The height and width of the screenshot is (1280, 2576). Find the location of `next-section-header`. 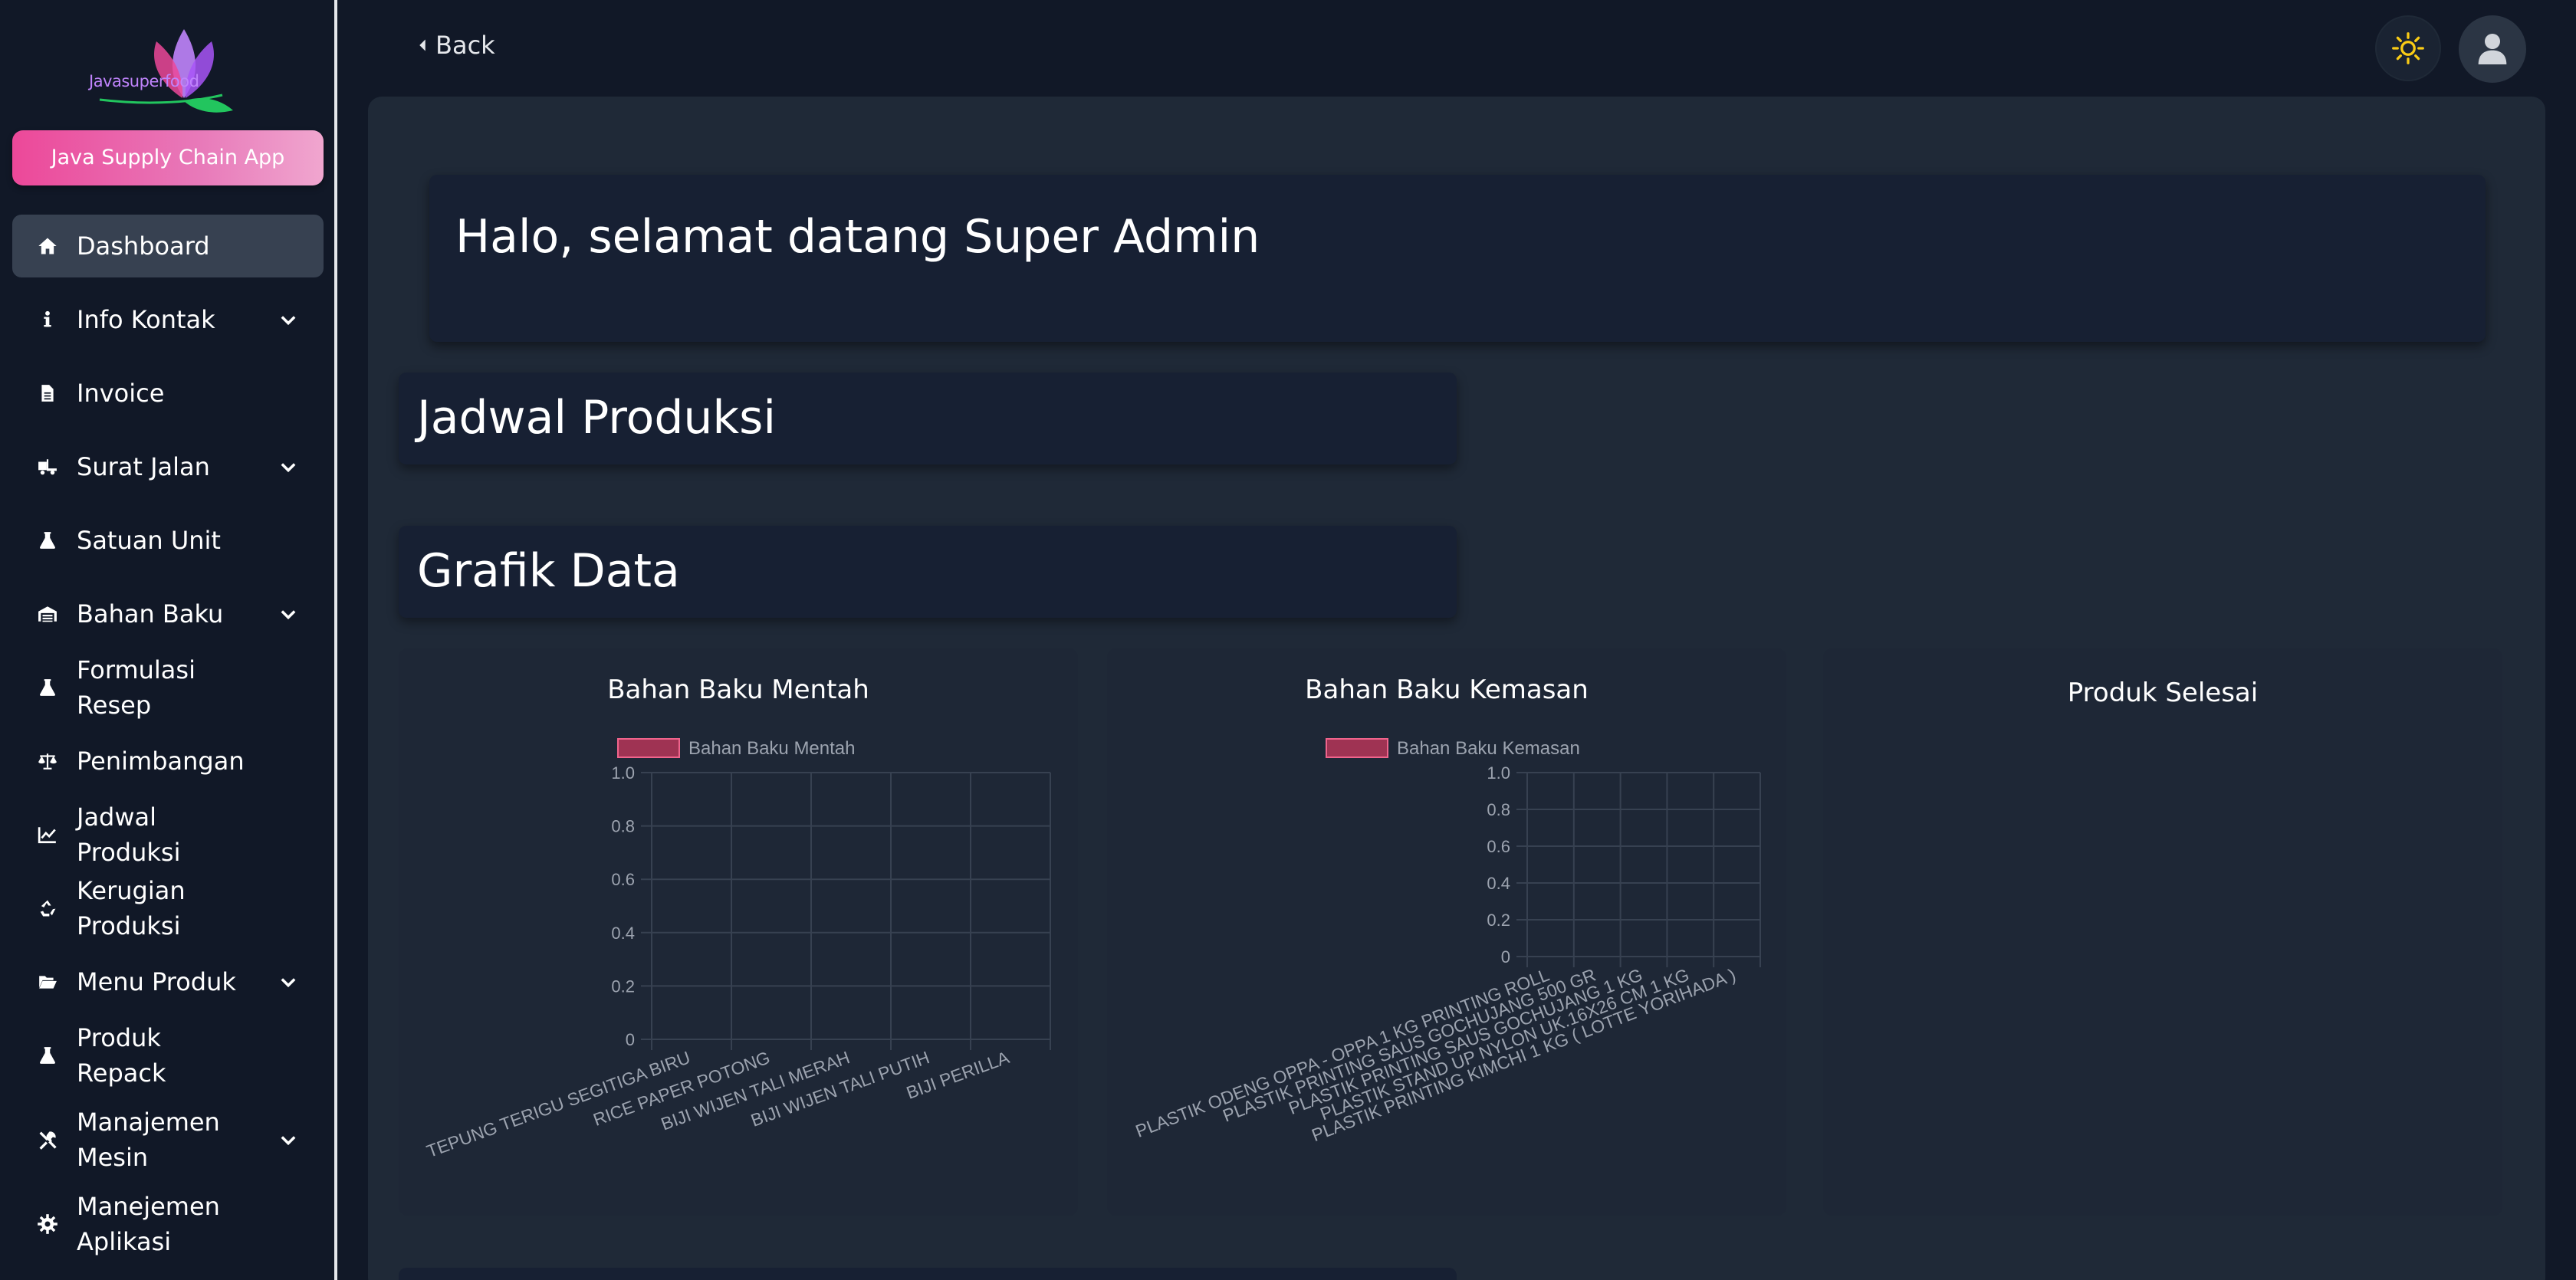

next-section-header is located at coordinates (928, 1274).